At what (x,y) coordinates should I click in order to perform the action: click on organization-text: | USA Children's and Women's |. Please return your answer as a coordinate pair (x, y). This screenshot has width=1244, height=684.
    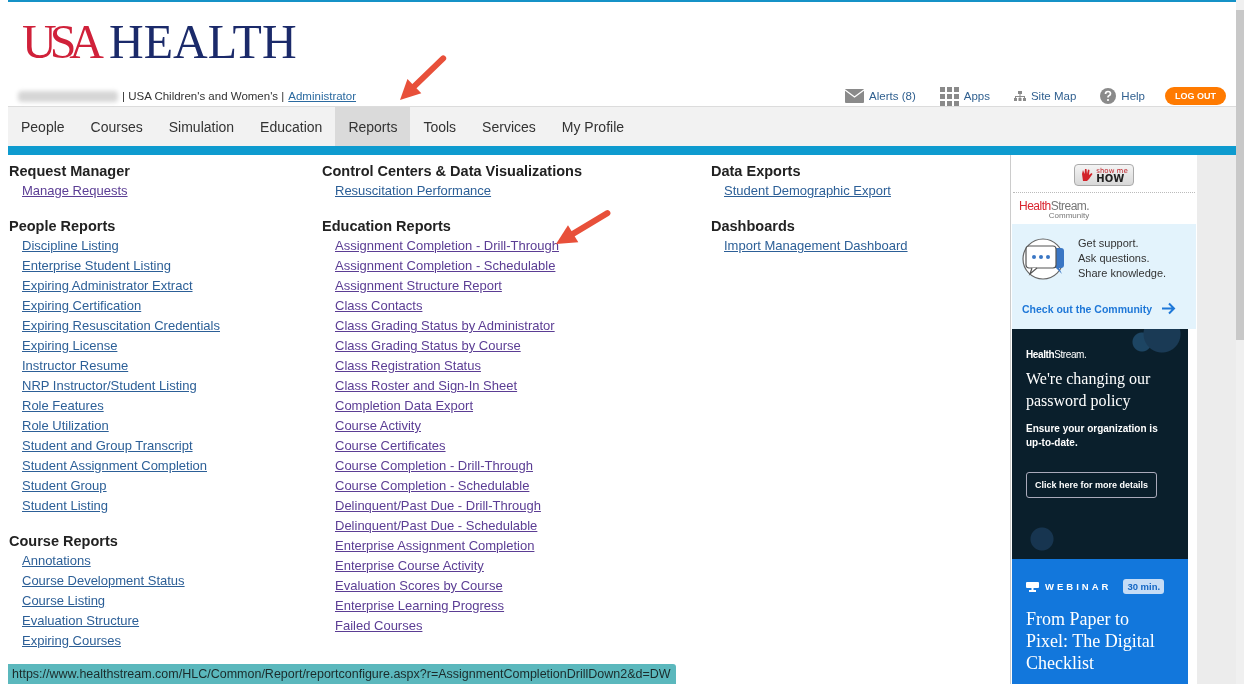
    Looking at the image, I should click on (203, 96).